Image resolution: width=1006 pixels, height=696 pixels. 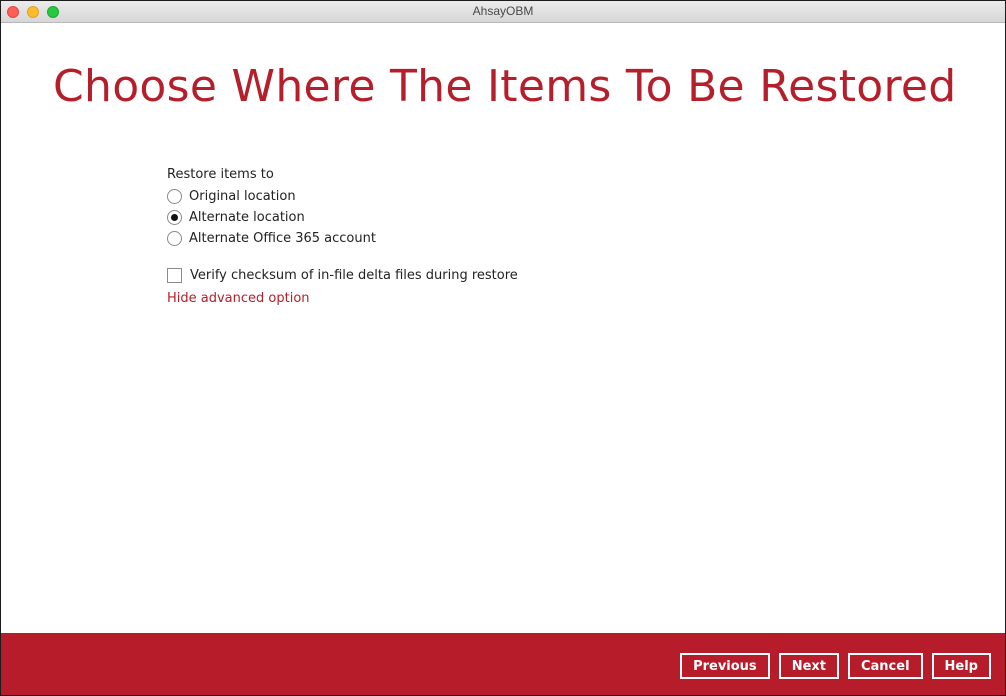 What do you see at coordinates (503, 664) in the screenshot?
I see `footer-bar: Previous Next Cancel Help` at bounding box center [503, 664].